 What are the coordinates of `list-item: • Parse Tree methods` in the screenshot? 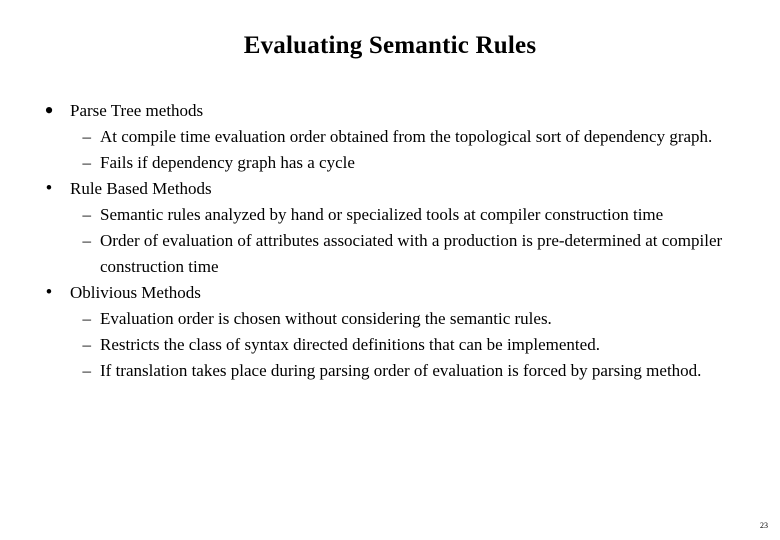 It's located at (400, 111).